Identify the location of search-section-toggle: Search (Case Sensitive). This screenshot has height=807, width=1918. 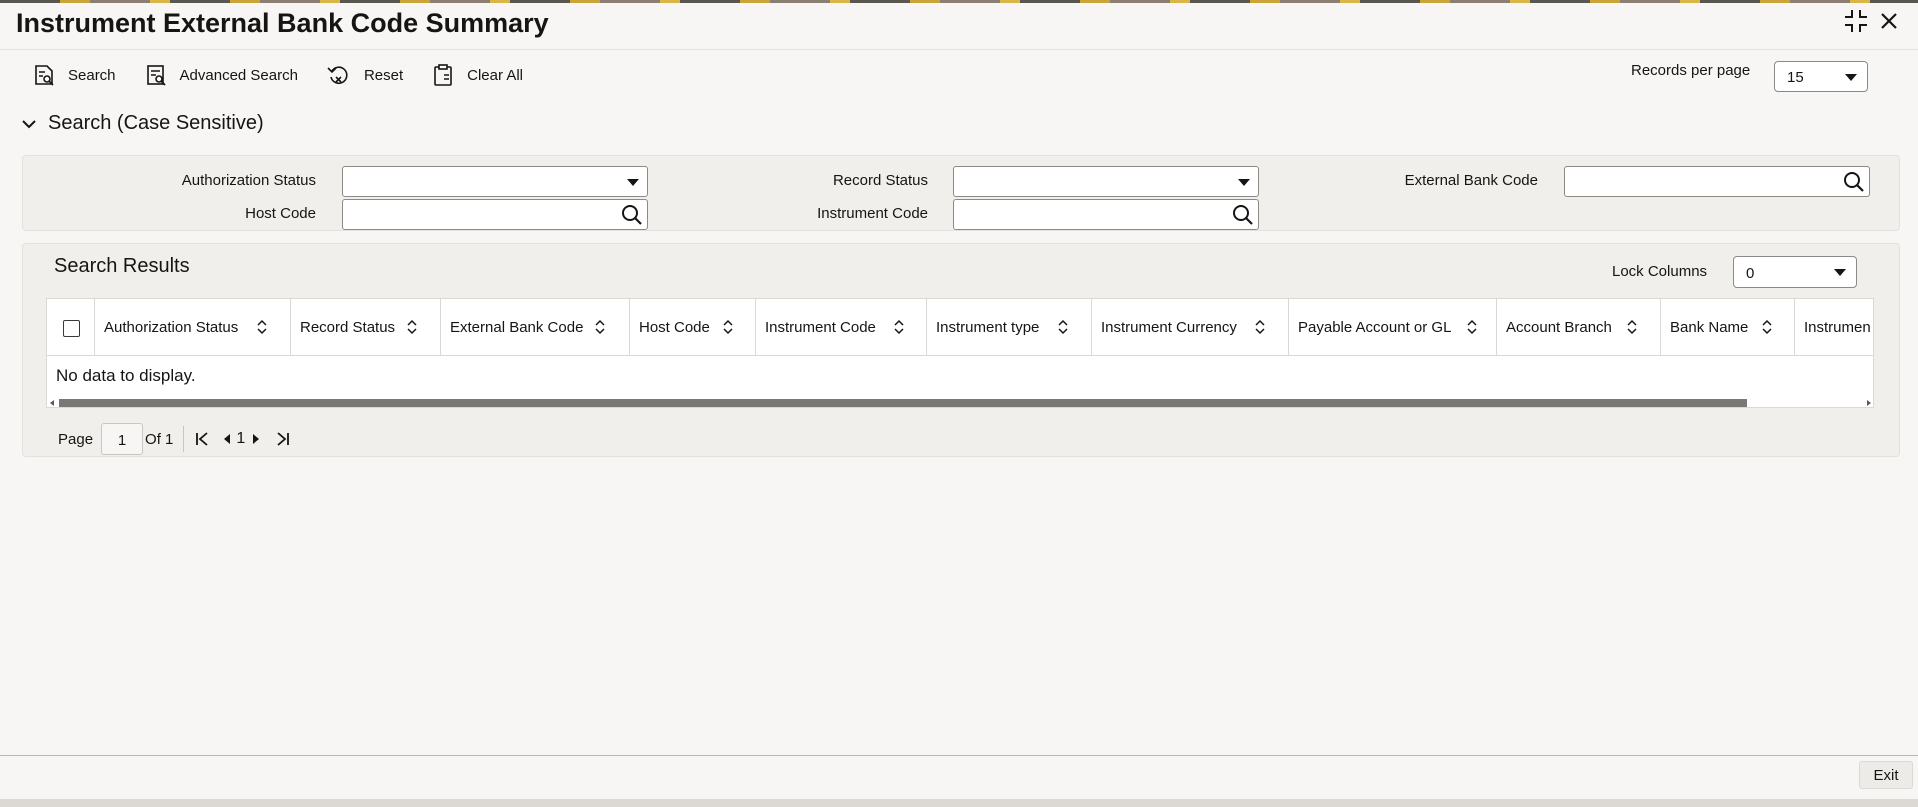
(143, 123).